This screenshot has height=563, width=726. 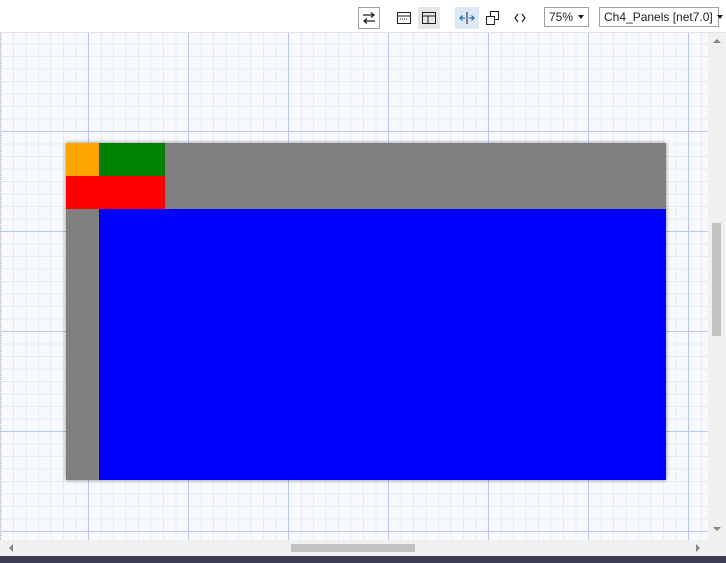 I want to click on vertical-split-icon, so click(x=429, y=18).